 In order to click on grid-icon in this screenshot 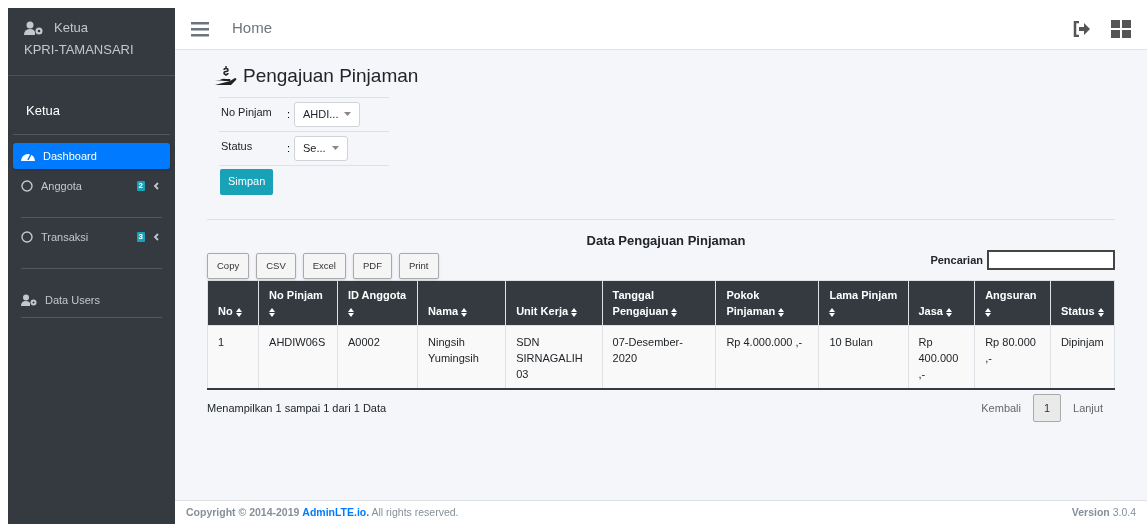, I will do `click(1121, 28)`.